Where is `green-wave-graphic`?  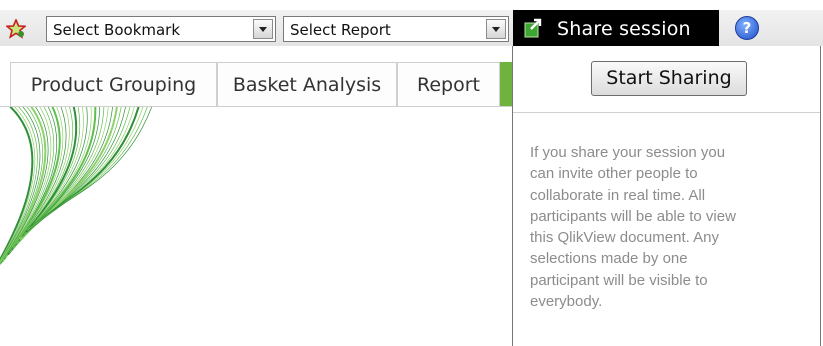
green-wave-graphic is located at coordinates (76, 186).